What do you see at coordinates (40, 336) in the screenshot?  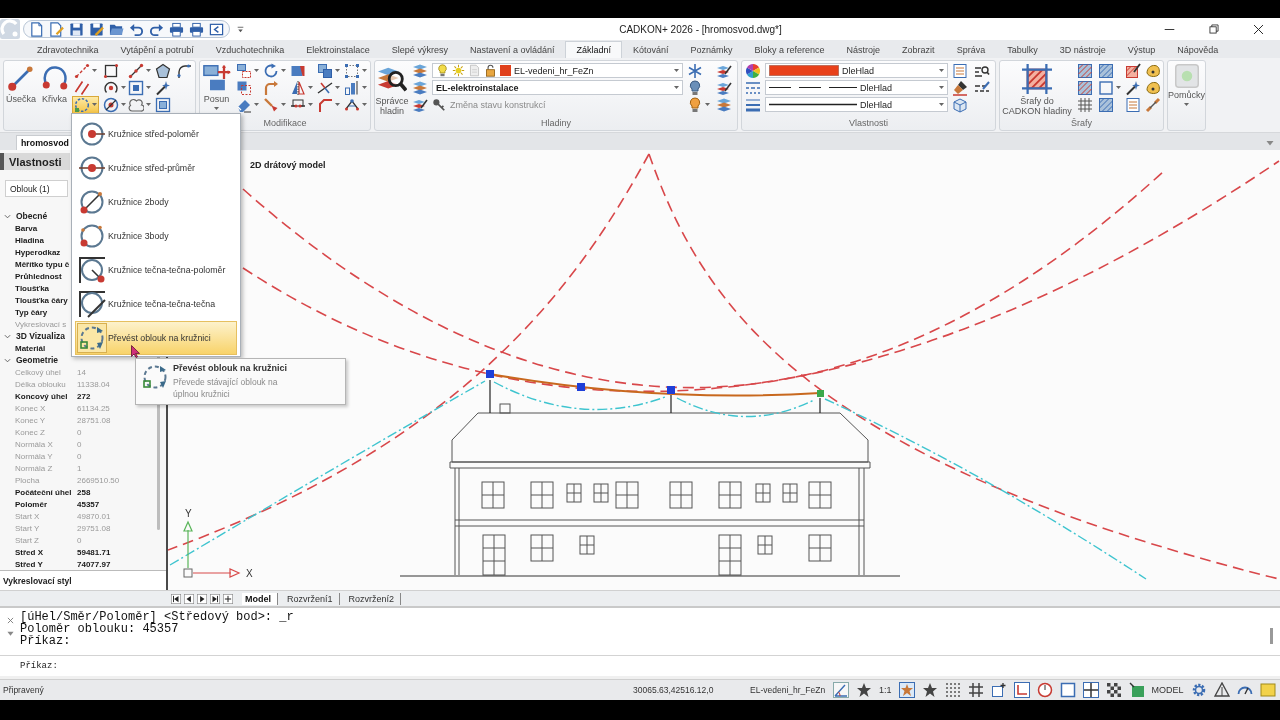 I see `section-header: 3D Vizualiza` at bounding box center [40, 336].